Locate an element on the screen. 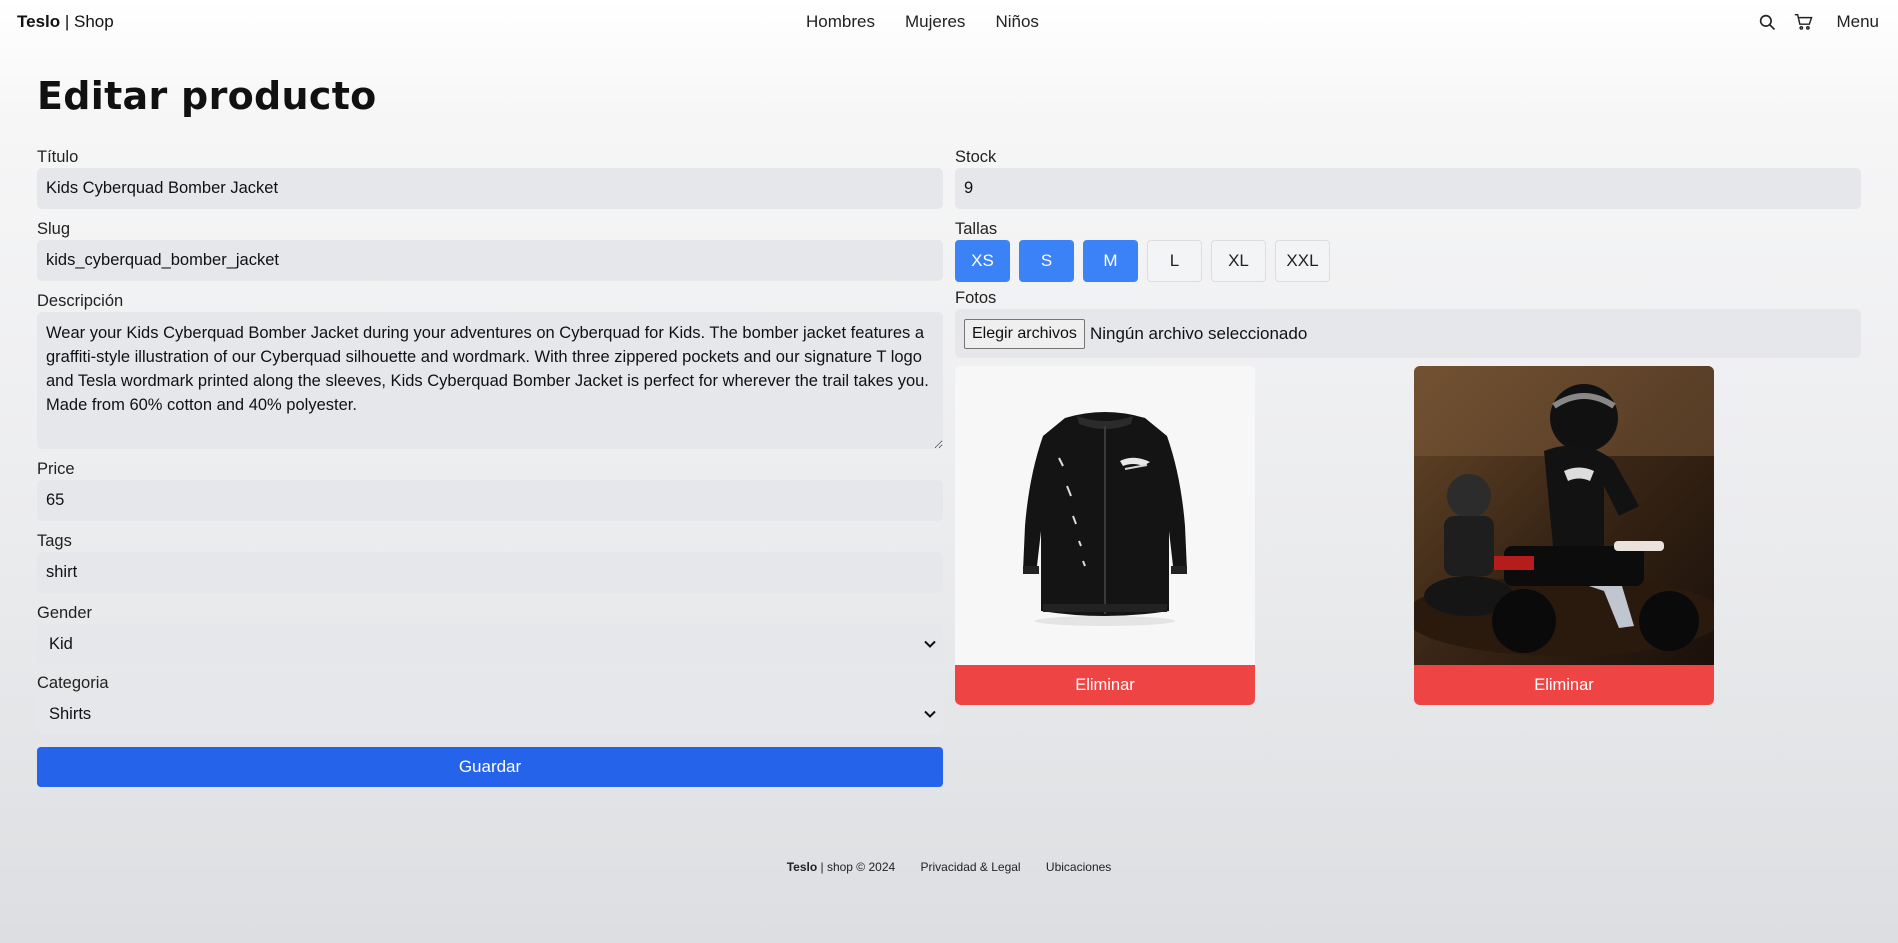 The height and width of the screenshot is (943, 1898). slug-input is located at coordinates (490, 260).